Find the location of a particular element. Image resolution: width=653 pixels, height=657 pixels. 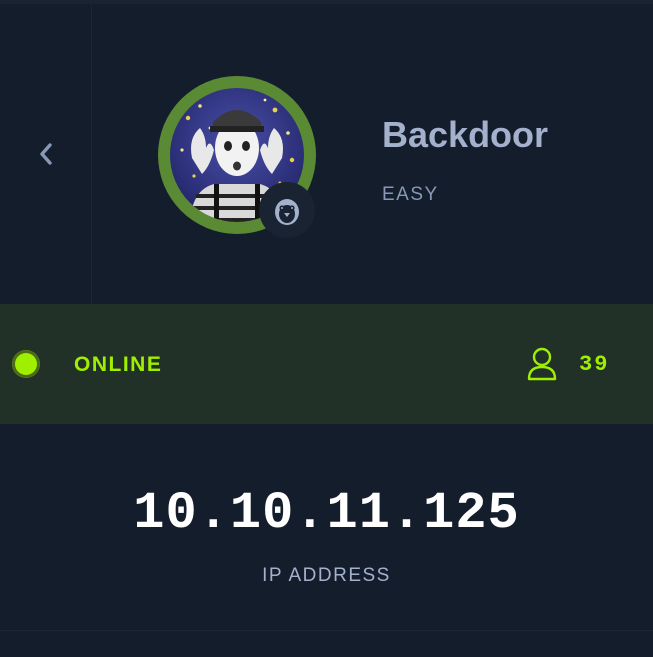

linux-penguin-icon is located at coordinates (287, 210).